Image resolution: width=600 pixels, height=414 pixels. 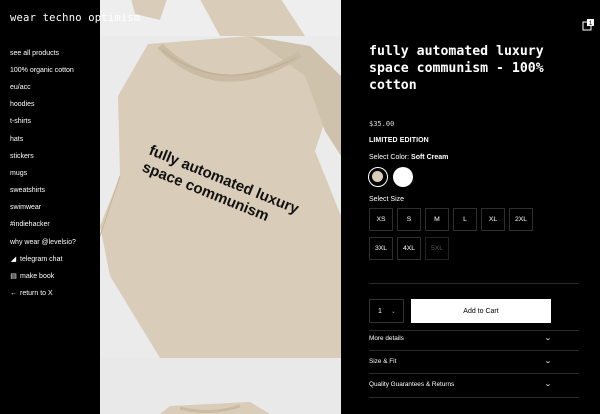 I want to click on size-option: XL, so click(x=493, y=219).